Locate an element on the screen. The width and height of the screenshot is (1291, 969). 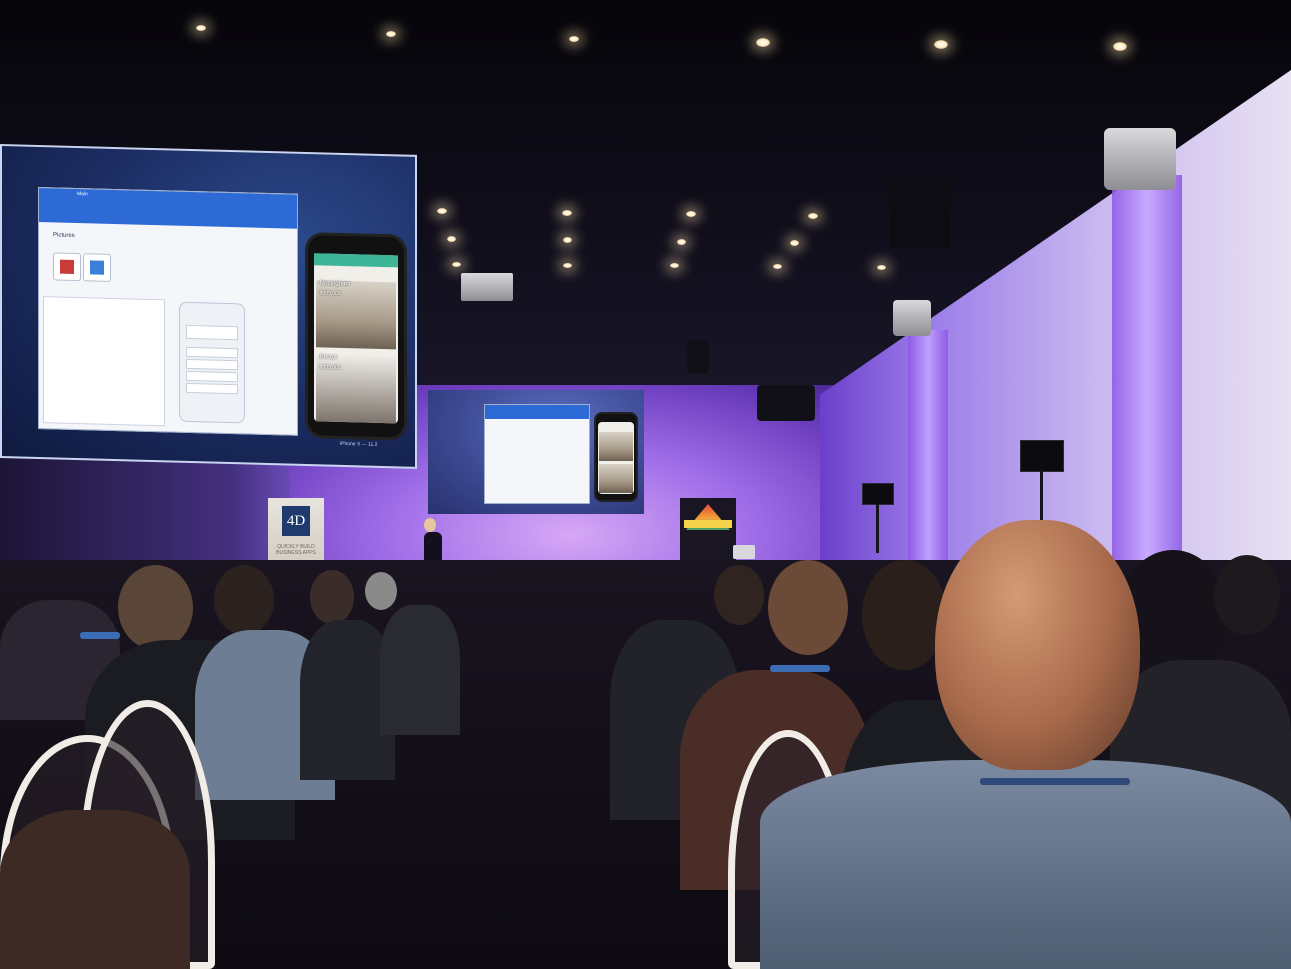
app-window-small is located at coordinates (537, 454).